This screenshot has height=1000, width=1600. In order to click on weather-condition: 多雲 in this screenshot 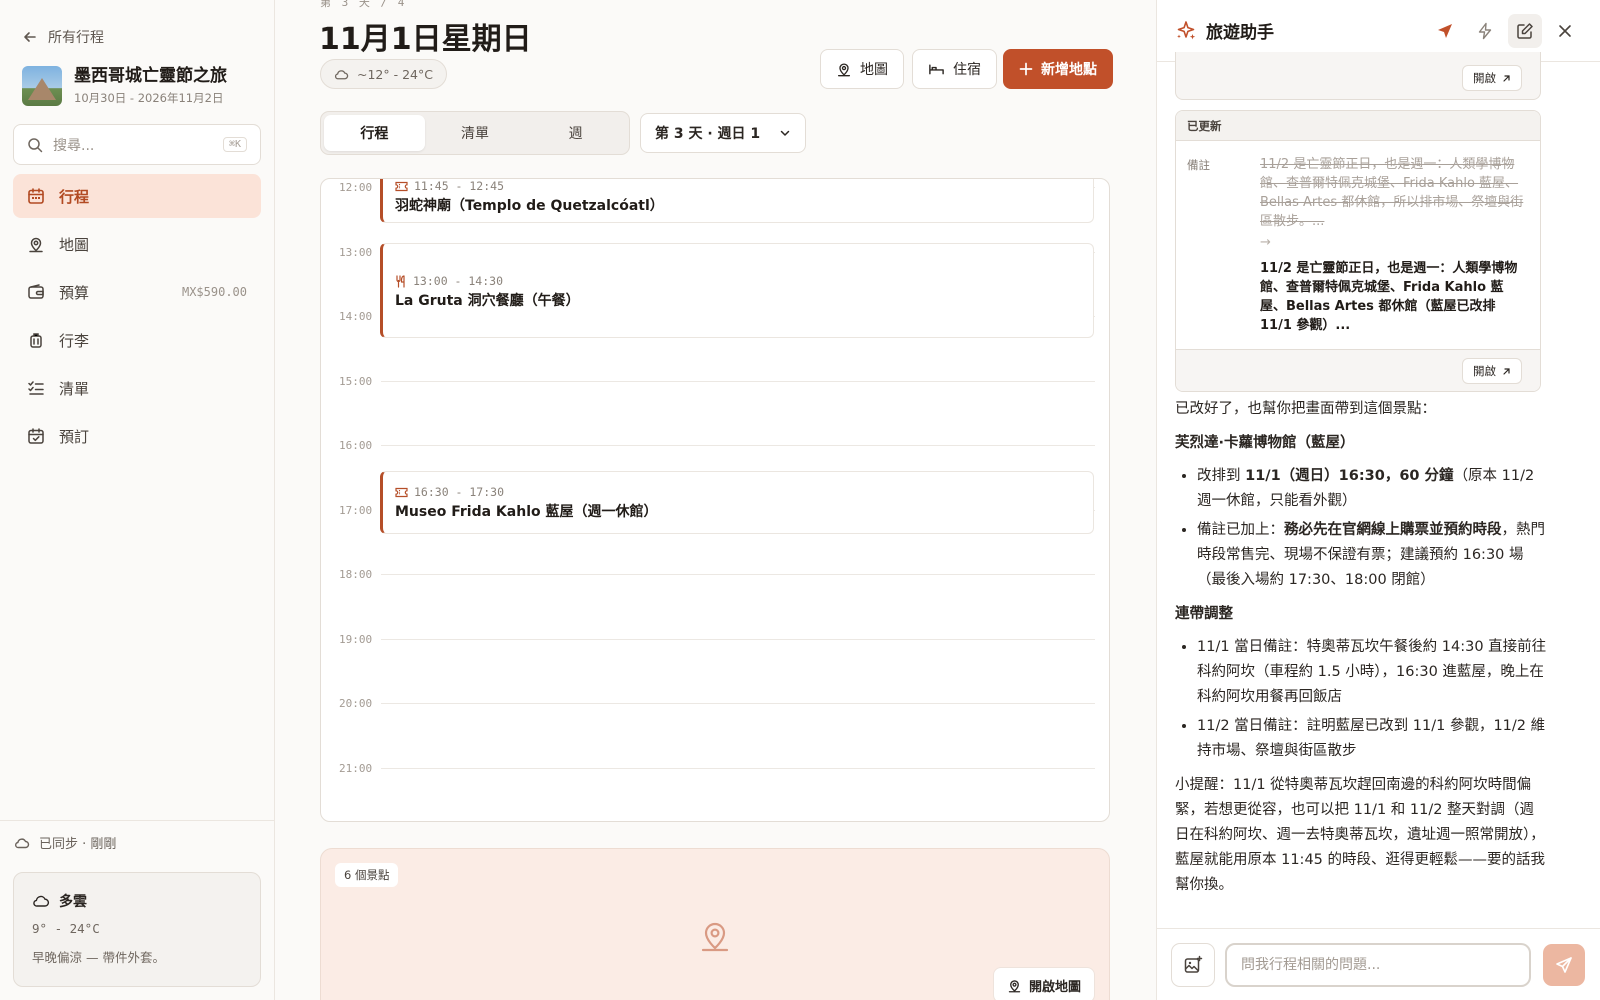, I will do `click(73, 902)`.